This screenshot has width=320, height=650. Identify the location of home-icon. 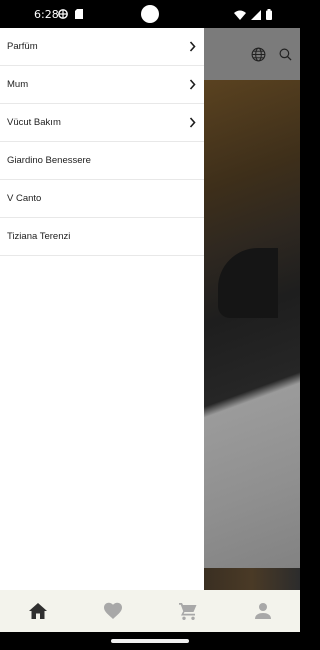
(37, 611).